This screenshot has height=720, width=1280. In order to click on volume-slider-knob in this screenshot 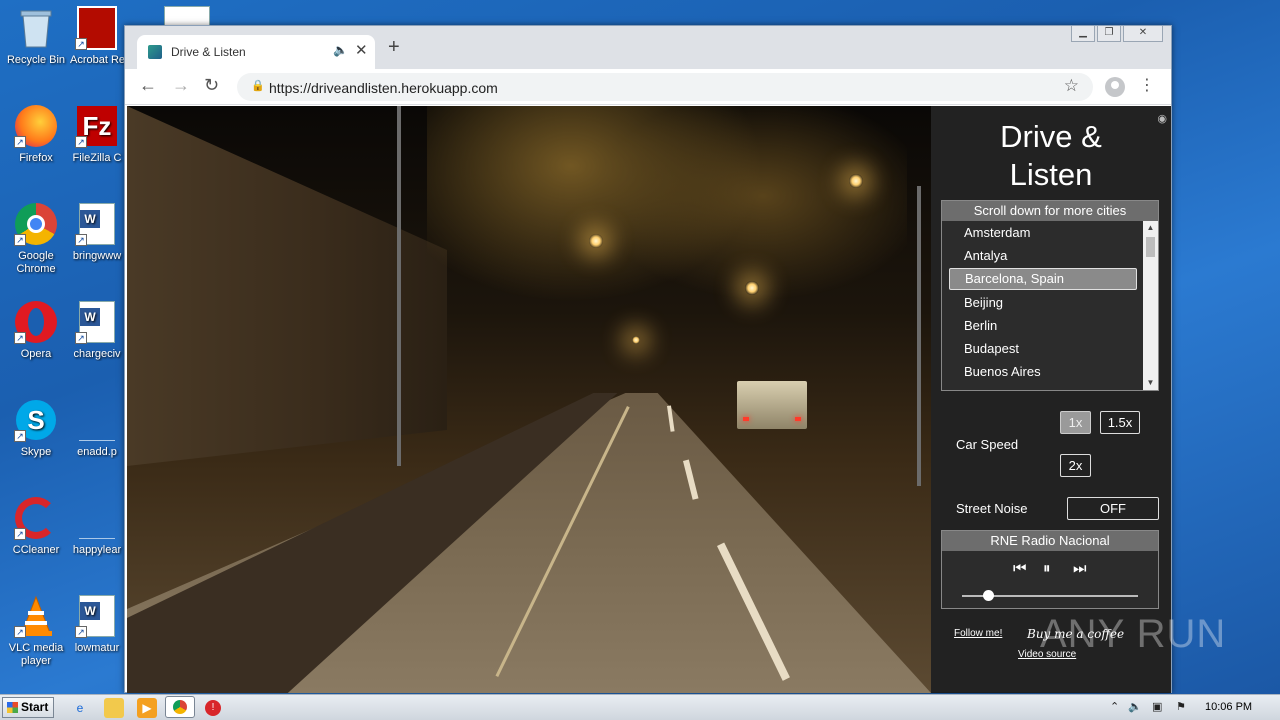, I will do `click(989, 595)`.